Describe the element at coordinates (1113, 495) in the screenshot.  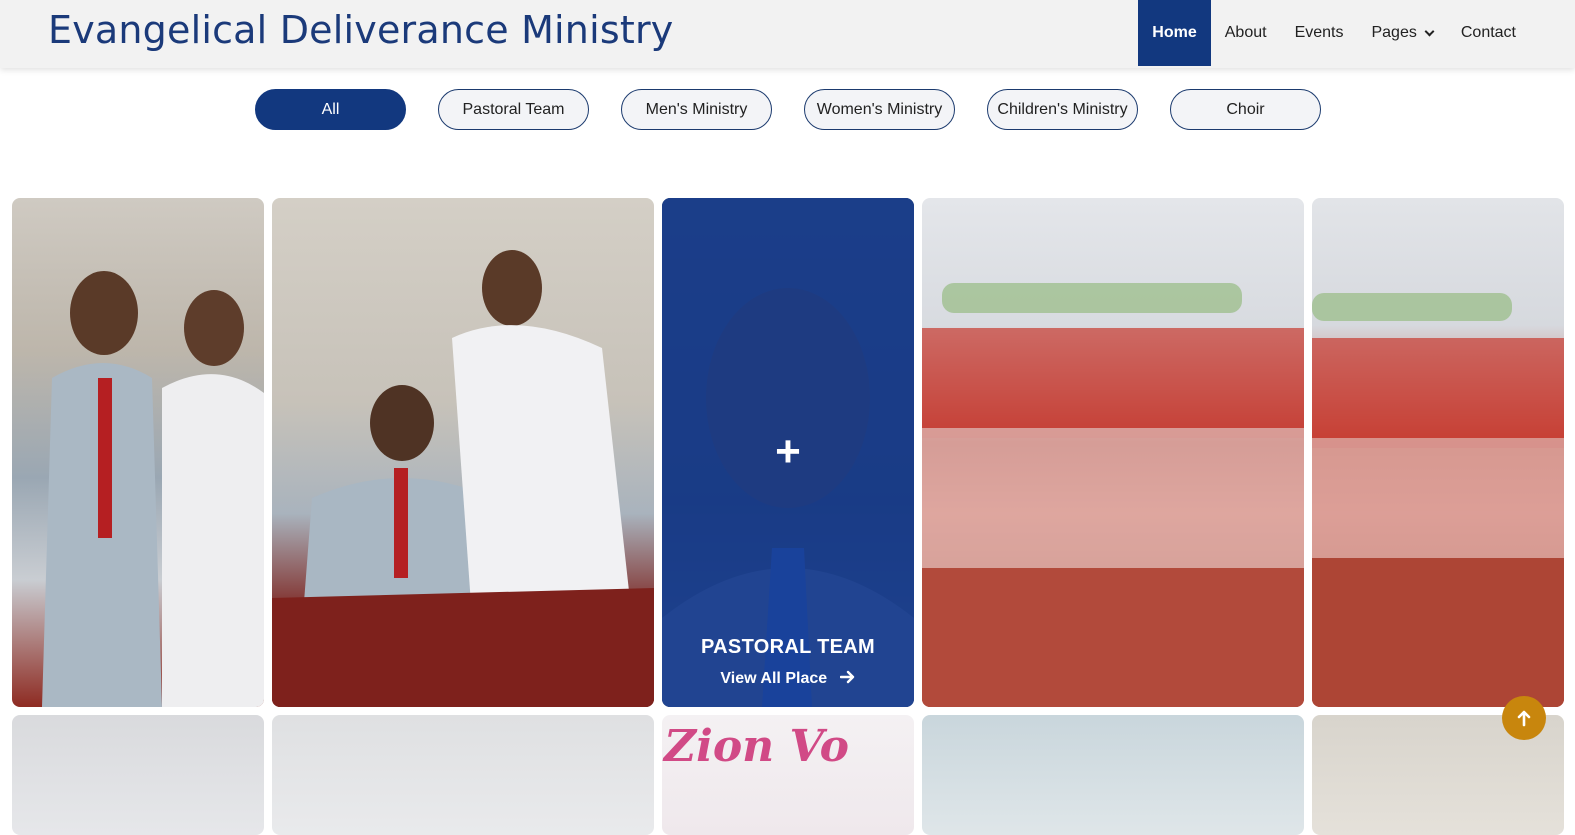
I see `photo-womens-group` at that location.